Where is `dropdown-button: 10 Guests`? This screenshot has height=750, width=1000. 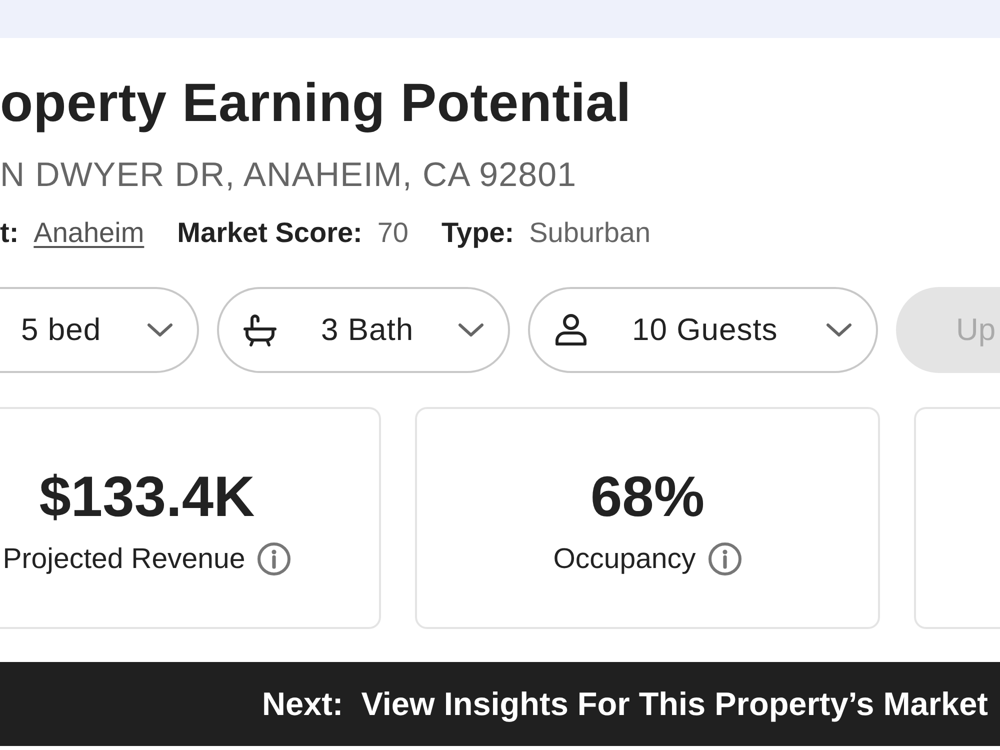 dropdown-button: 10 Guests is located at coordinates (703, 330).